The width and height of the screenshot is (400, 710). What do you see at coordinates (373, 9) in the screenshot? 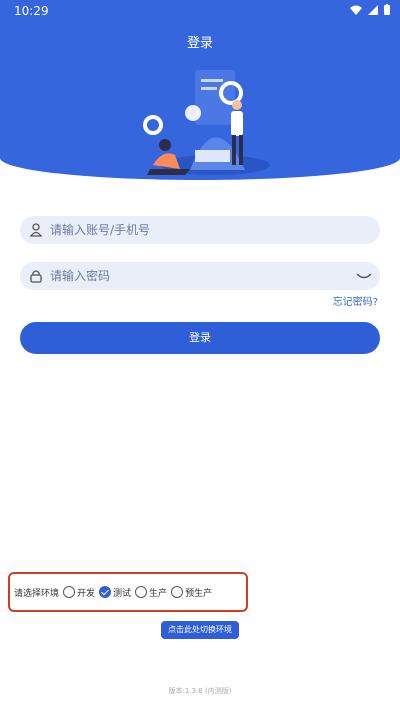
I see `signal-icon` at bounding box center [373, 9].